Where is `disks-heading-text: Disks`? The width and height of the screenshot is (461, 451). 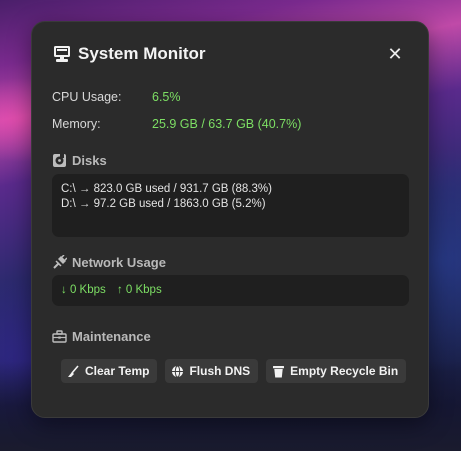 disks-heading-text: Disks is located at coordinates (89, 160).